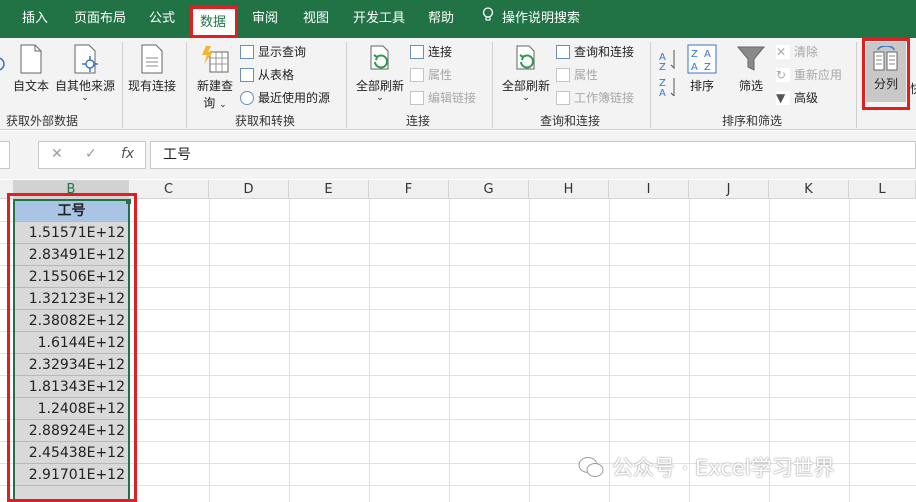 The height and width of the screenshot is (502, 916). What do you see at coordinates (127, 154) in the screenshot?
I see `insert-function-icon: fx` at bounding box center [127, 154].